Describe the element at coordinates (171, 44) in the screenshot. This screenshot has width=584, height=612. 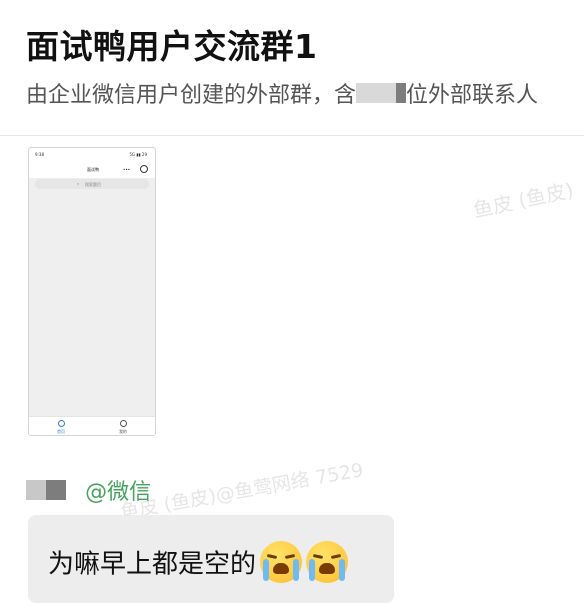
I see `group-title: 面试鸭用户交流群1` at that location.